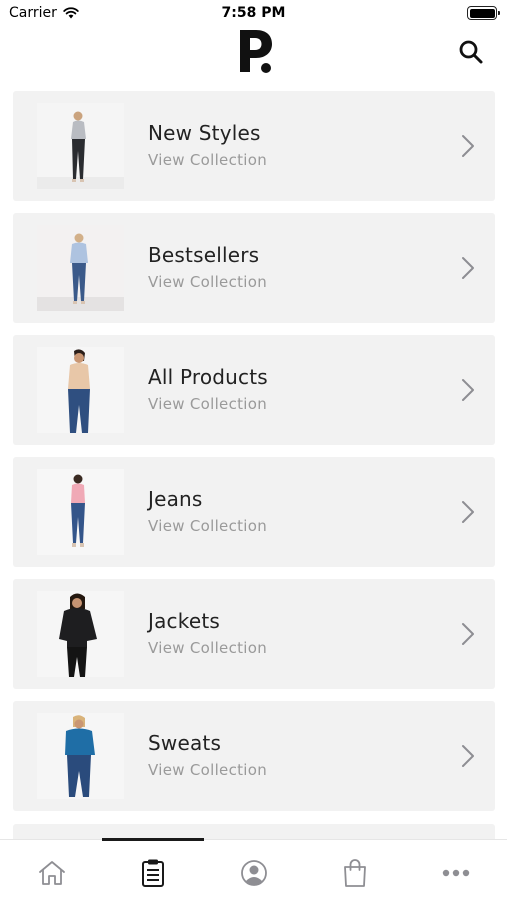 The image size is (507, 900). I want to click on search-icon, so click(471, 52).